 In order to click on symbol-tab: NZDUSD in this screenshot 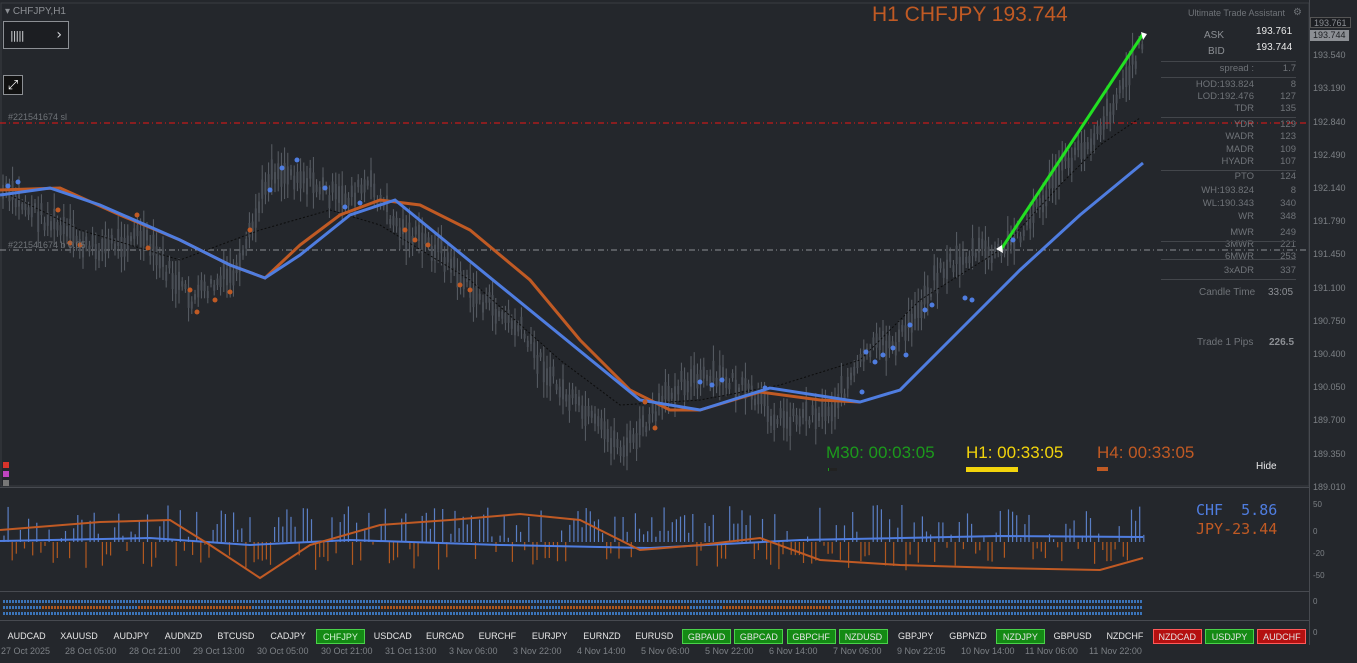, I will do `click(863, 636)`.